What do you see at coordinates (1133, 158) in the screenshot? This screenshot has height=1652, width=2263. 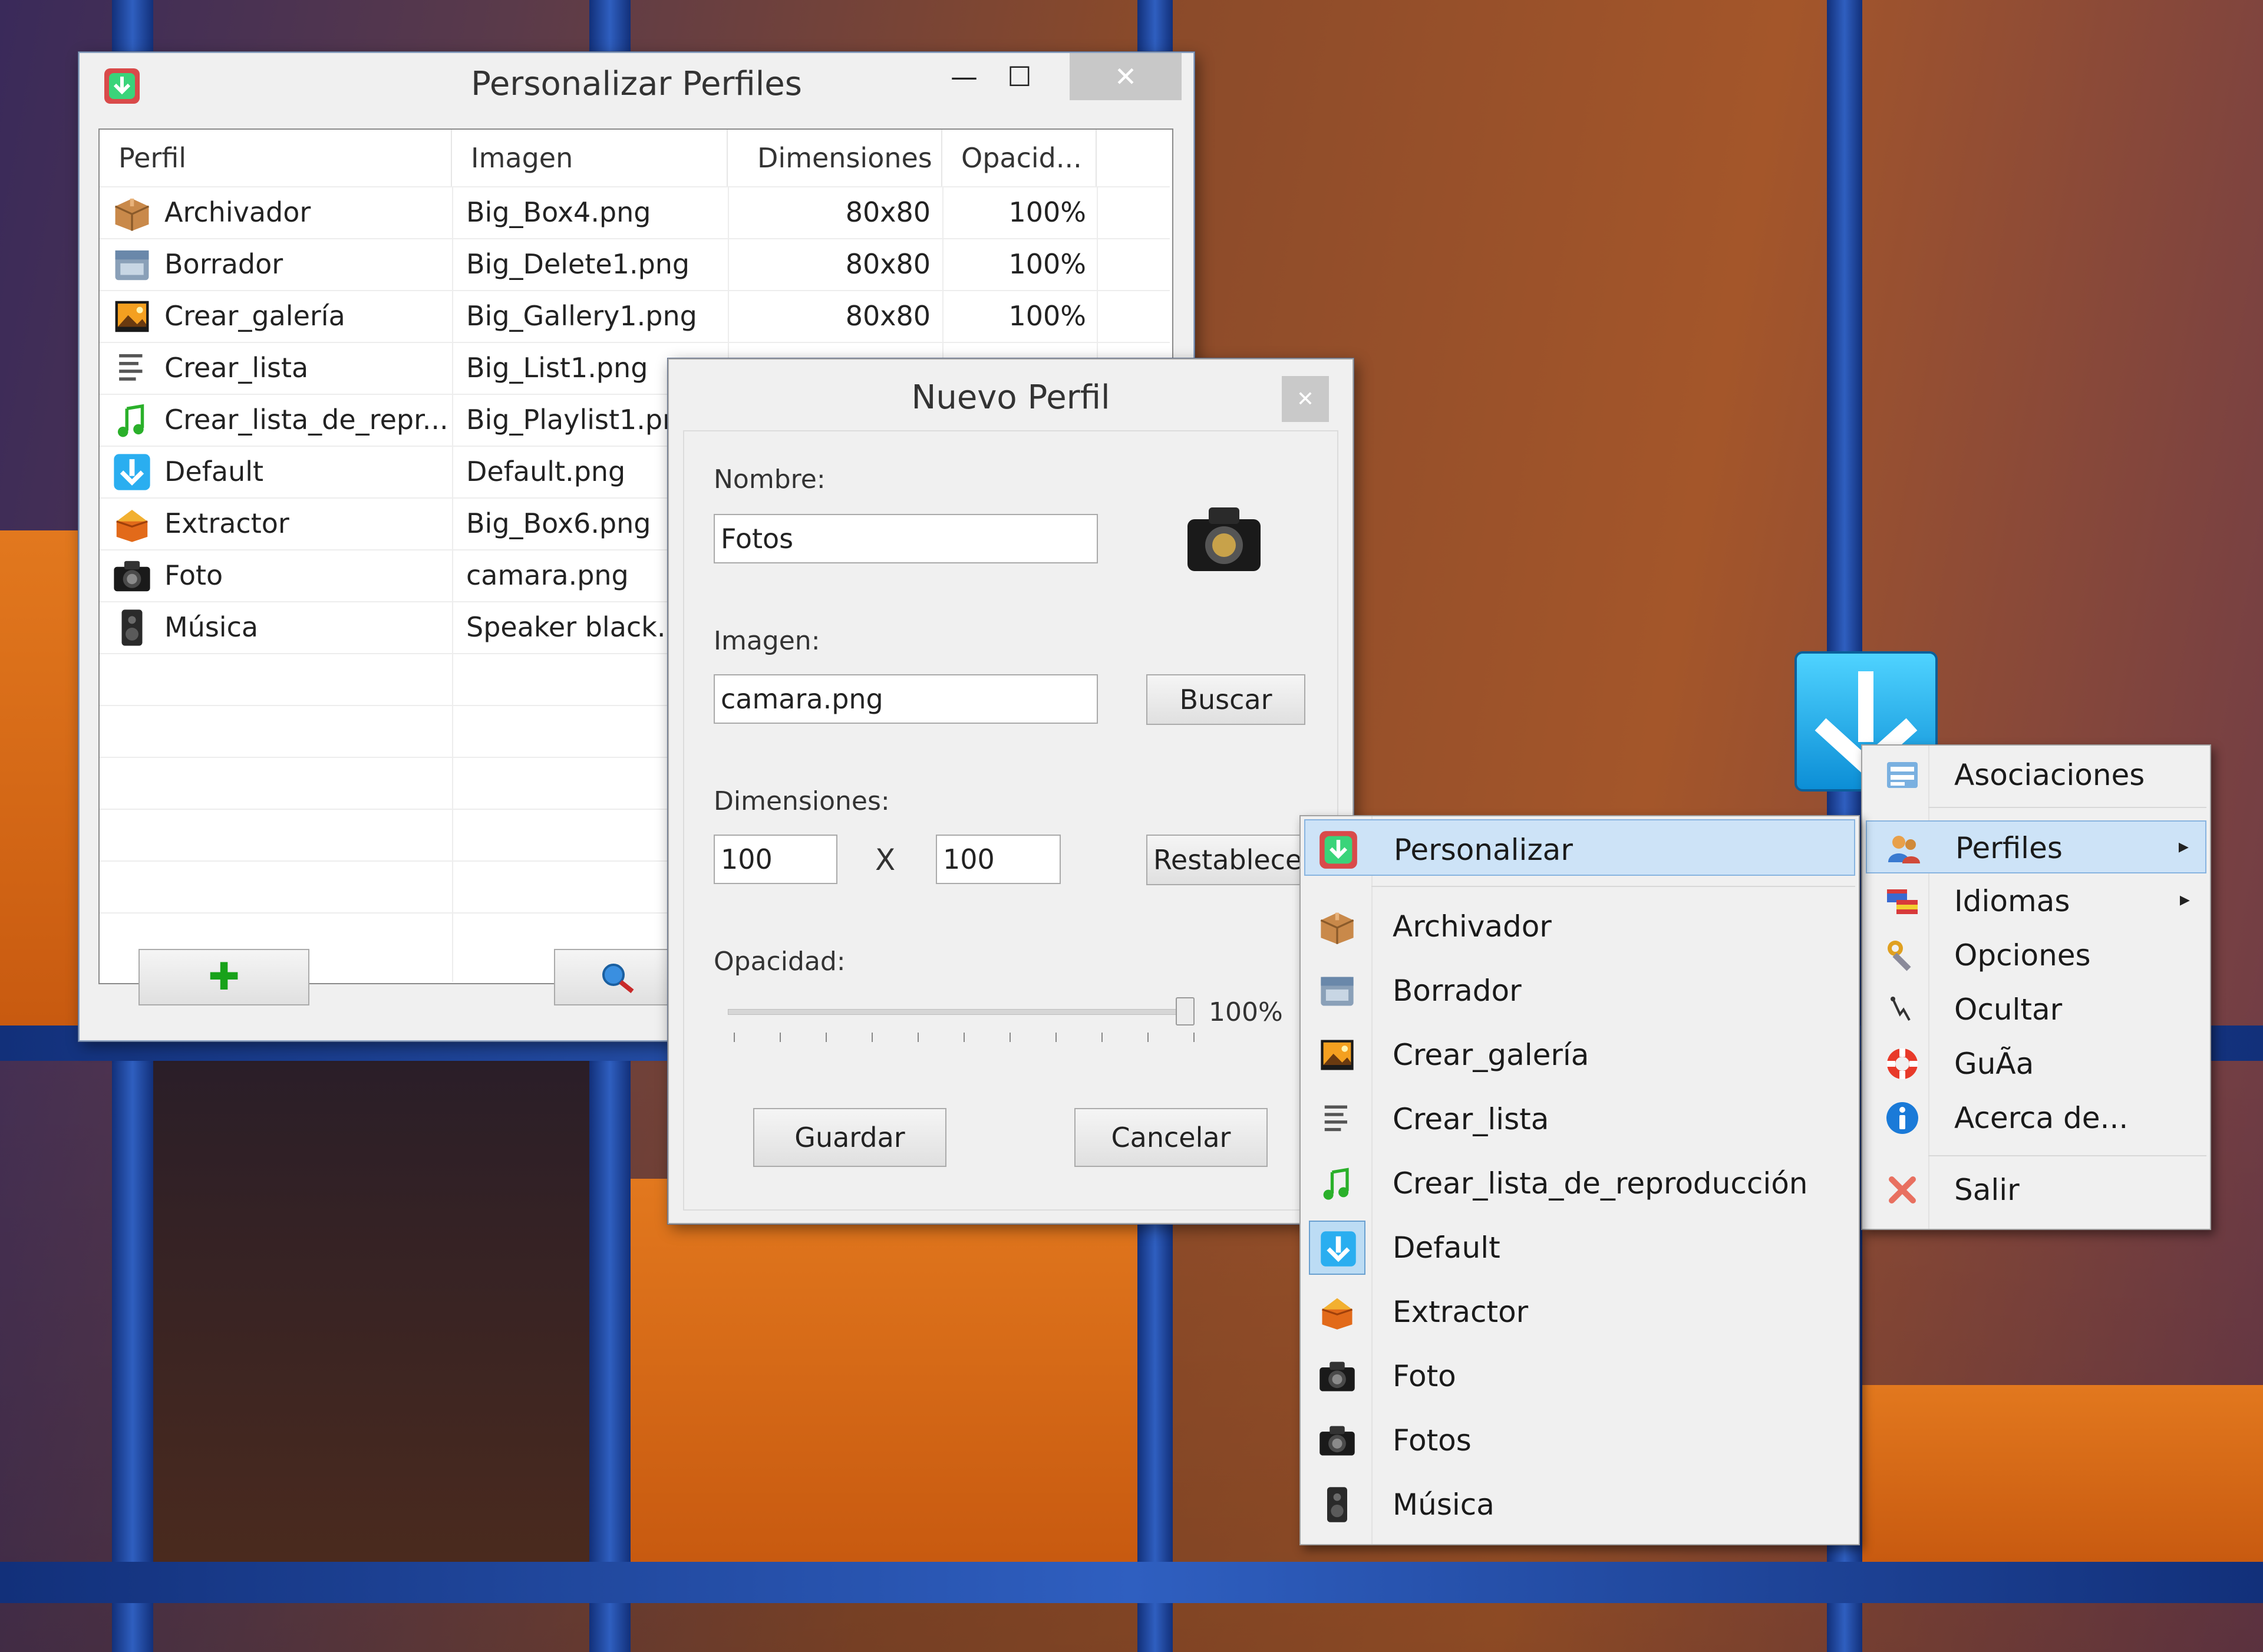 I see `column-header-filler` at bounding box center [1133, 158].